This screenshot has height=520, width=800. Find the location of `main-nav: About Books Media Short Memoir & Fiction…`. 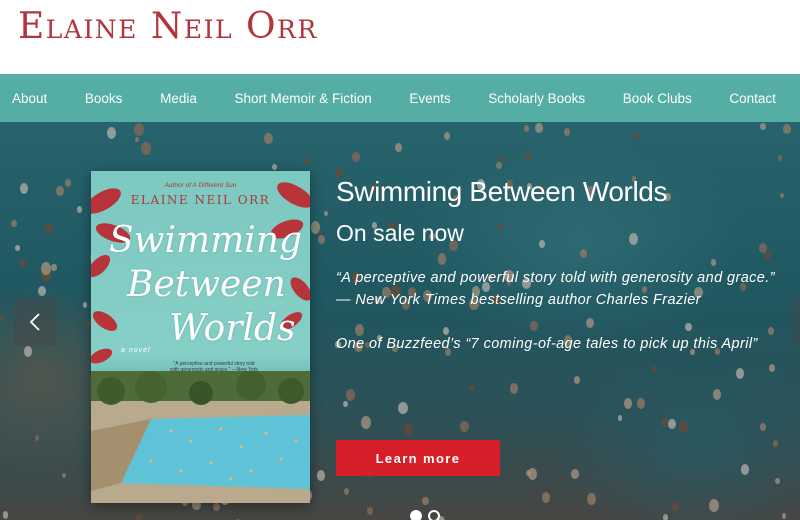

main-nav: About Books Media Short Memoir & Fiction… is located at coordinates (400, 98).